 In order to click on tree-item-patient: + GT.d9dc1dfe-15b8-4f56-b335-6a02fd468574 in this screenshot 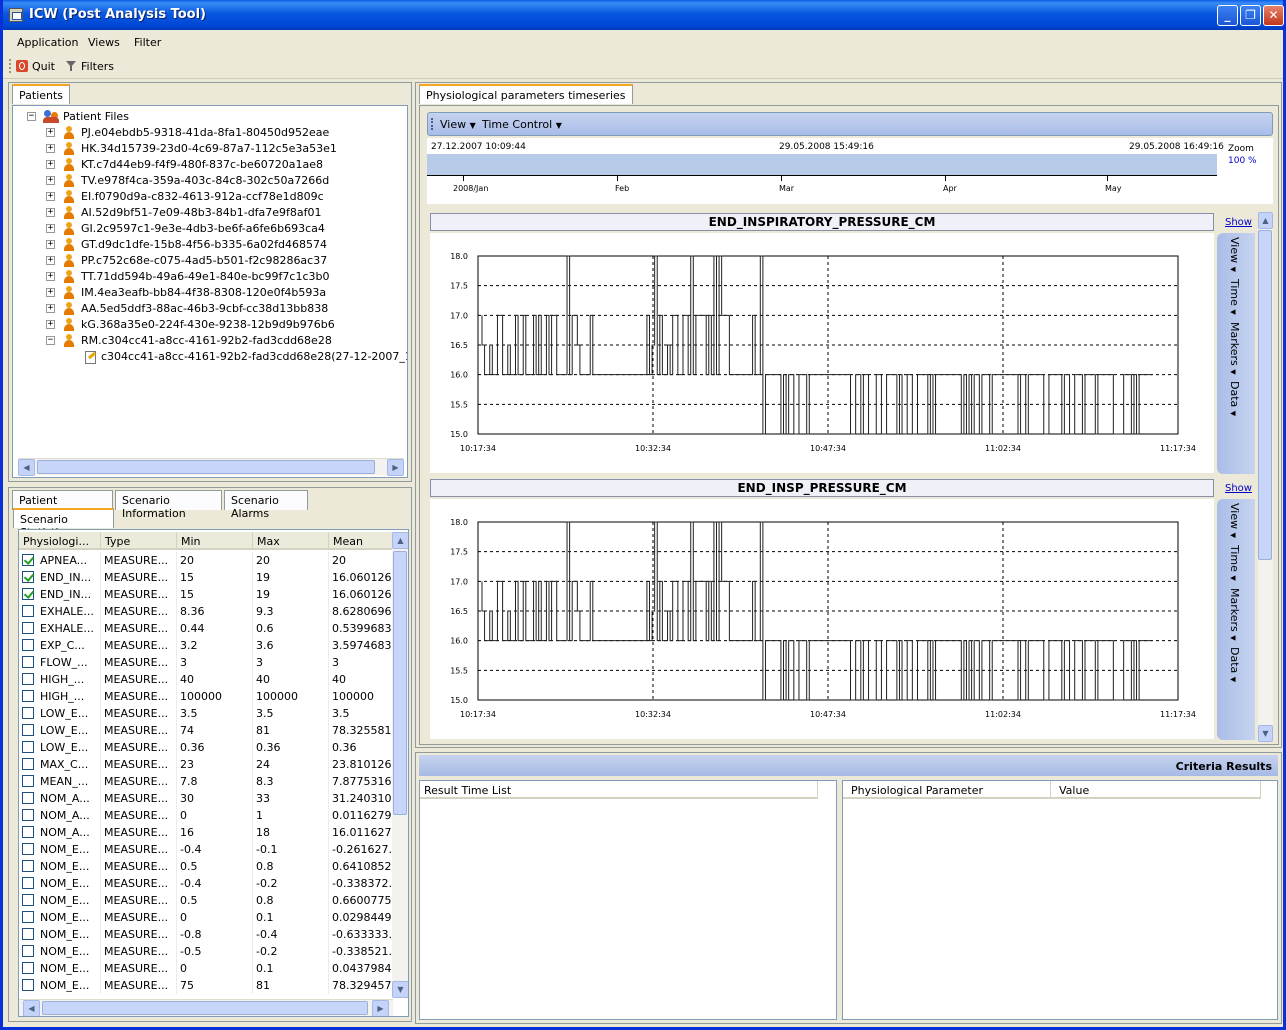, I will do `click(210, 245)`.